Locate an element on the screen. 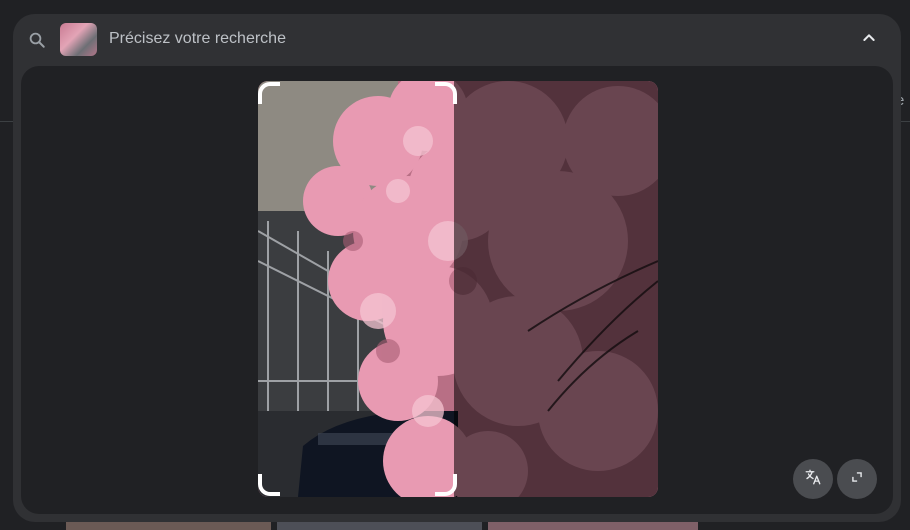  search-icon is located at coordinates (37, 40).